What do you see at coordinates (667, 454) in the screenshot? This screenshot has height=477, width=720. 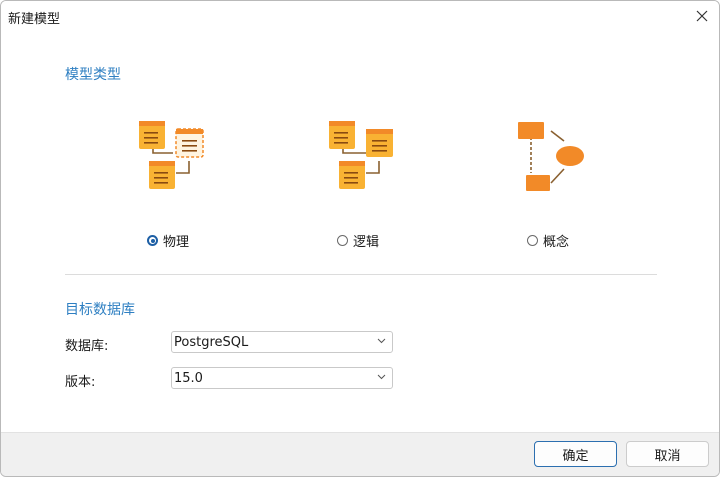 I see `cancel-button: 取消` at bounding box center [667, 454].